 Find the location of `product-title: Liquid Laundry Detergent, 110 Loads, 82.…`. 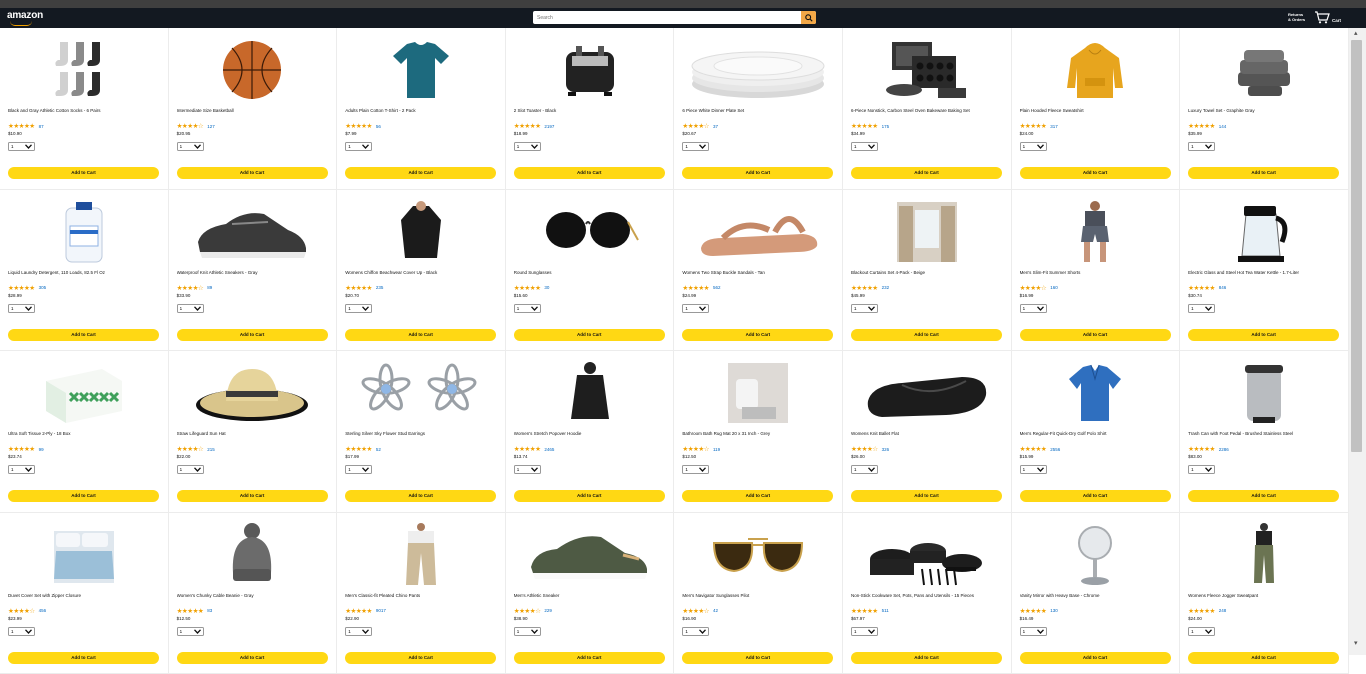

product-title: Liquid Laundry Detergent, 110 Loads, 82.… is located at coordinates (85, 272).